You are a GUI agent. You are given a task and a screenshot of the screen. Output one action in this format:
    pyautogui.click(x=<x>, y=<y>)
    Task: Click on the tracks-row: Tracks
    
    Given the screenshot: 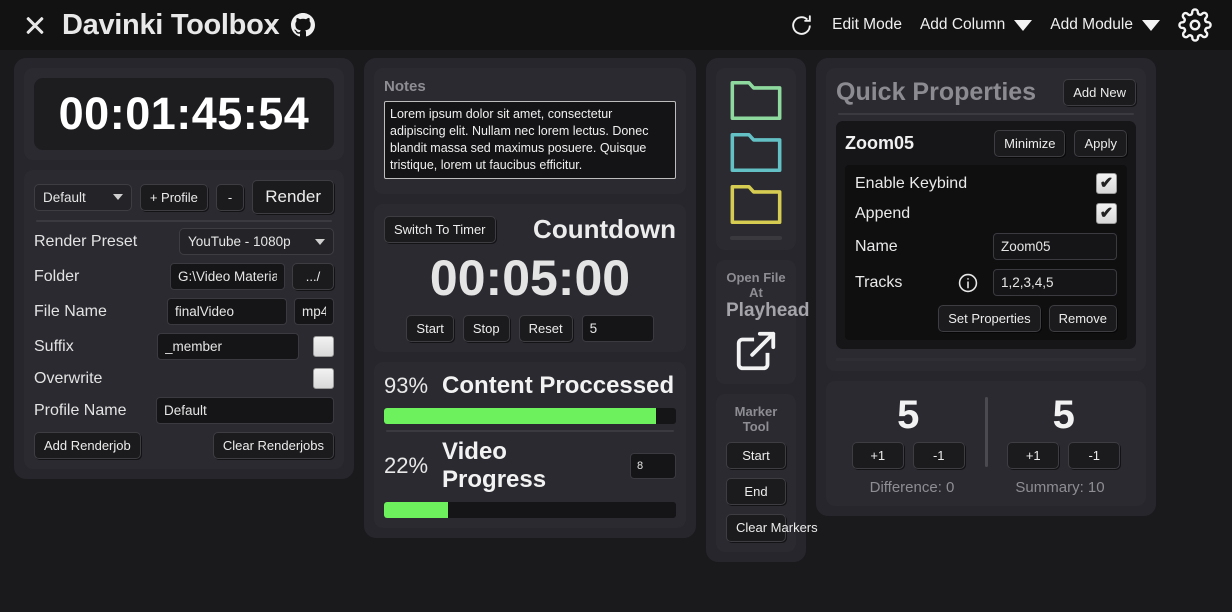 What is the action you would take?
    pyautogui.click(x=986, y=282)
    